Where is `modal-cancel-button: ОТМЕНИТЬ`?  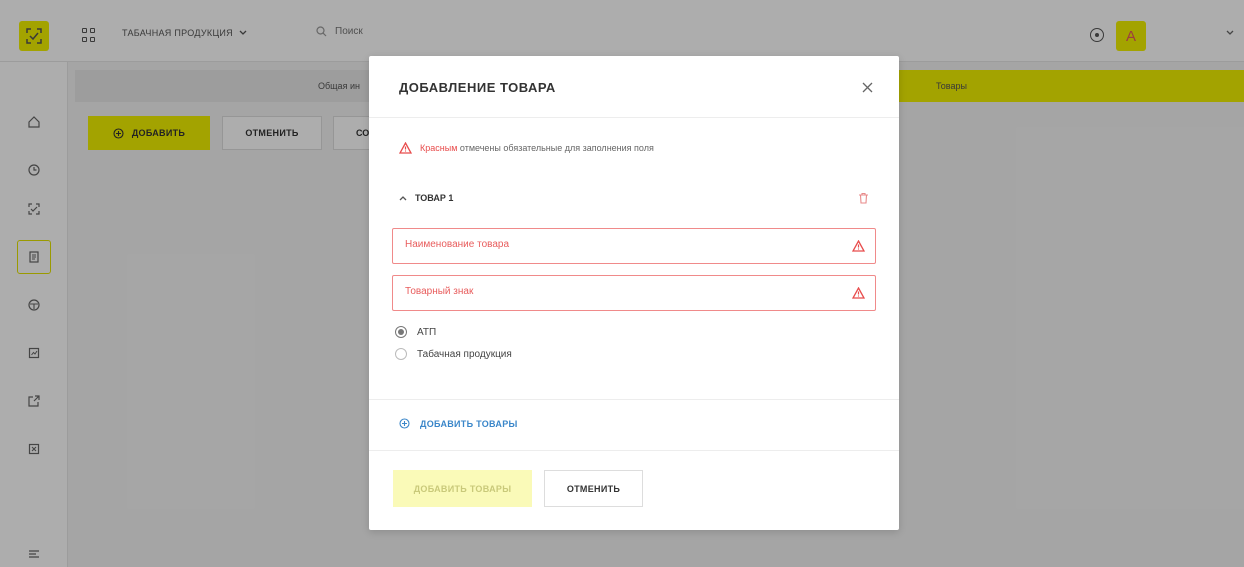 modal-cancel-button: ОТМЕНИТЬ is located at coordinates (593, 488).